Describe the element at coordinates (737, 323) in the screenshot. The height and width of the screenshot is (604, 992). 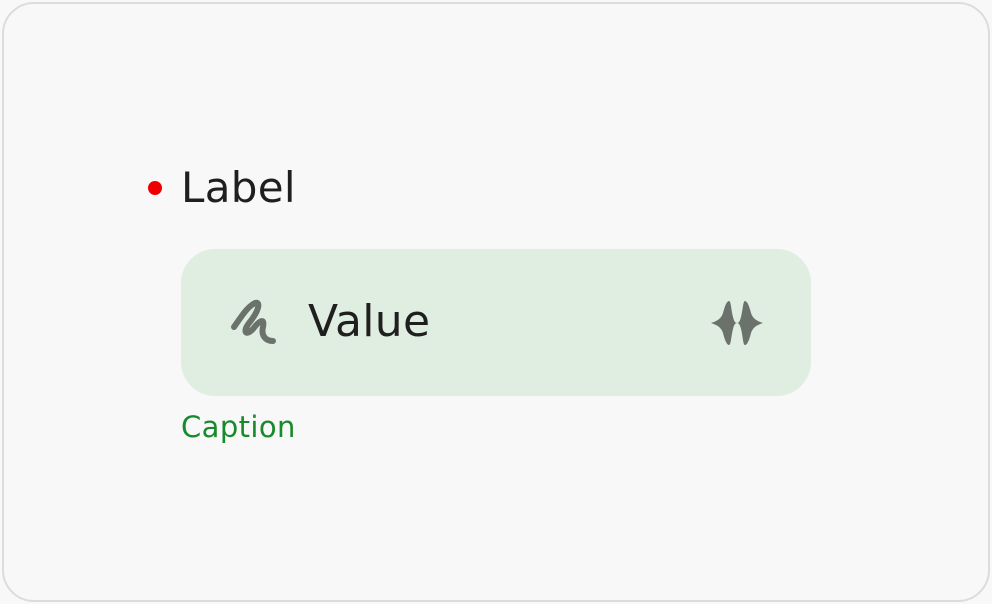
I see `voice-waveform-icon` at that location.